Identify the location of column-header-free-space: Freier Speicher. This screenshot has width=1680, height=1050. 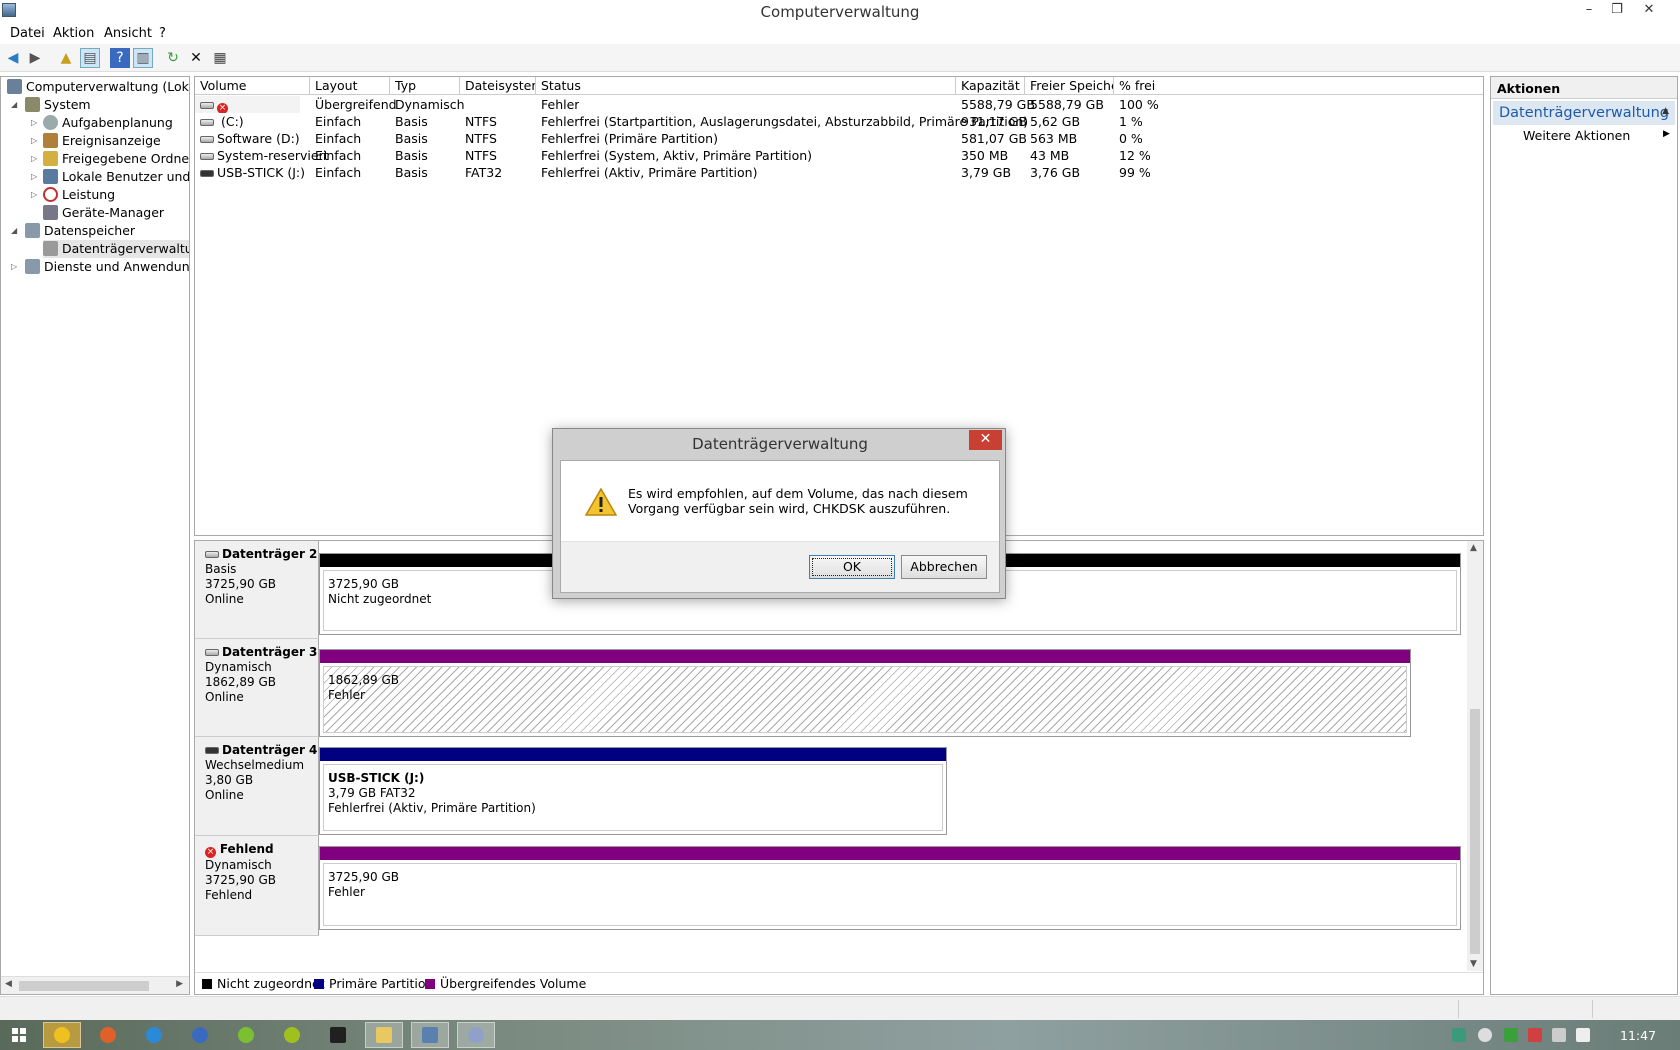
(1069, 86).